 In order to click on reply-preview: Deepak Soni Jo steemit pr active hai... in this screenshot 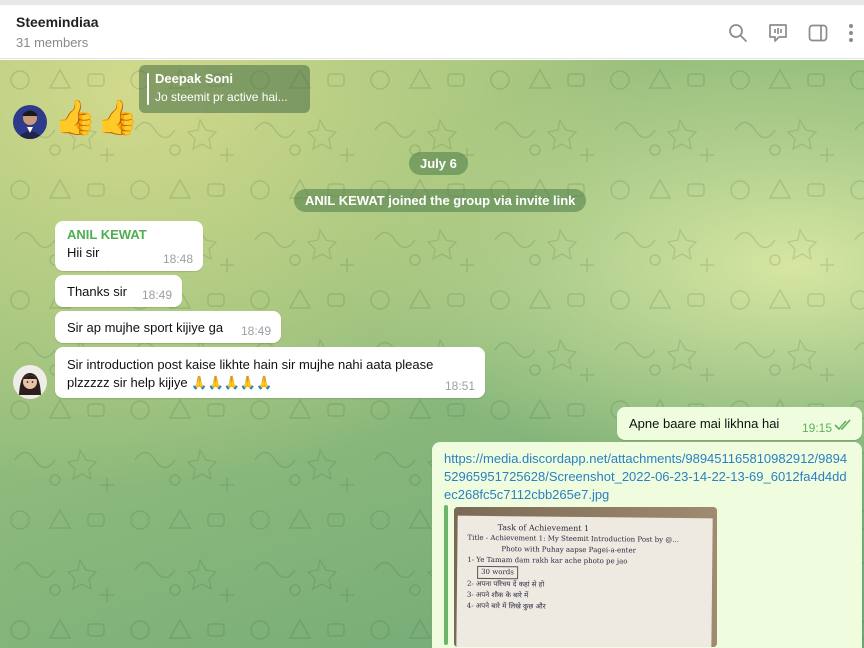, I will do `click(224, 89)`.